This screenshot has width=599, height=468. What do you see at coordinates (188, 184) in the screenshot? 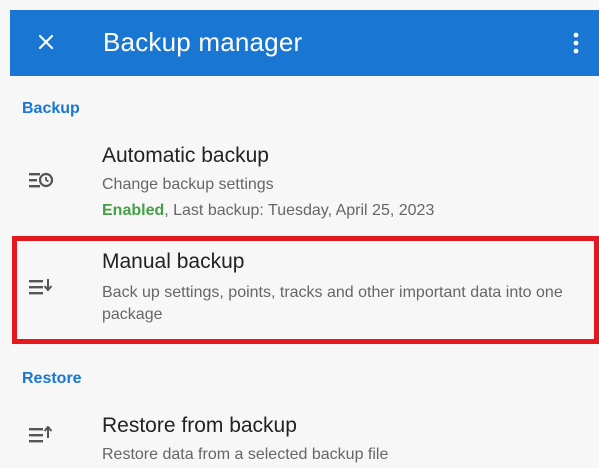
I see `item-subtitle: Change backup settings` at bounding box center [188, 184].